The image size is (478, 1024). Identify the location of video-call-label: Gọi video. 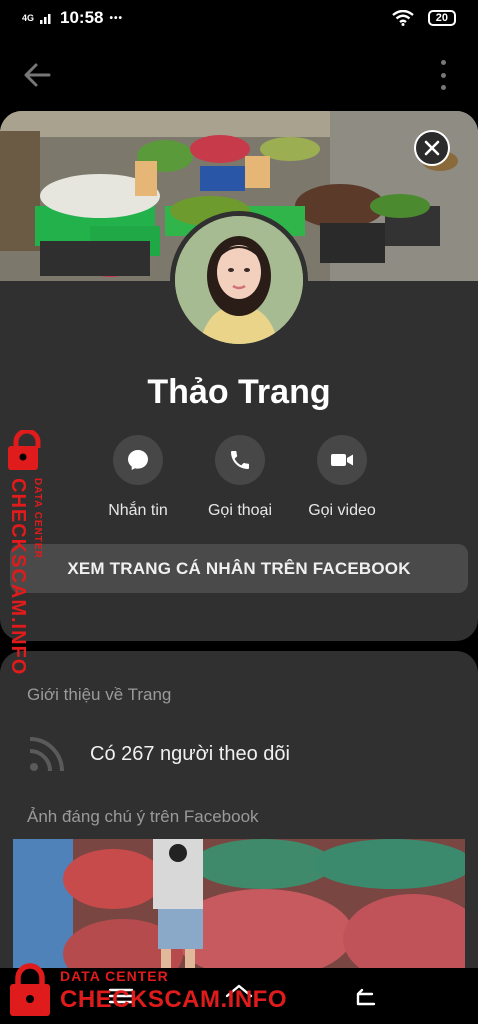
(342, 510).